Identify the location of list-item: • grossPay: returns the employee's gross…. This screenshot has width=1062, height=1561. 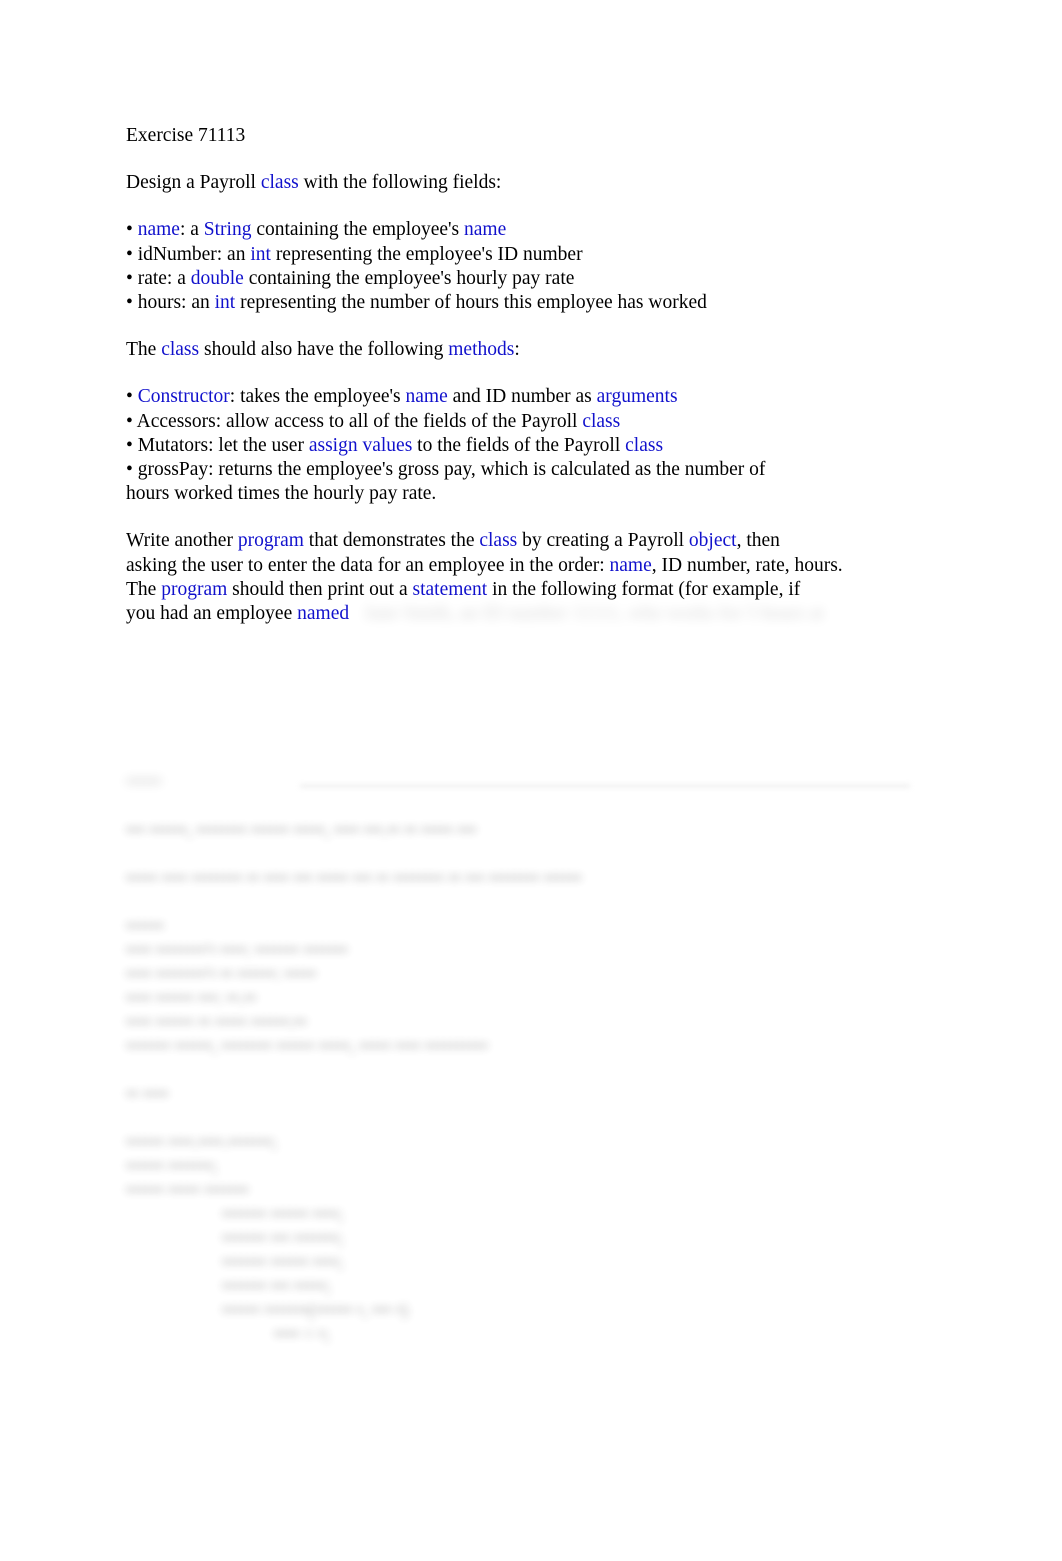
(526, 470).